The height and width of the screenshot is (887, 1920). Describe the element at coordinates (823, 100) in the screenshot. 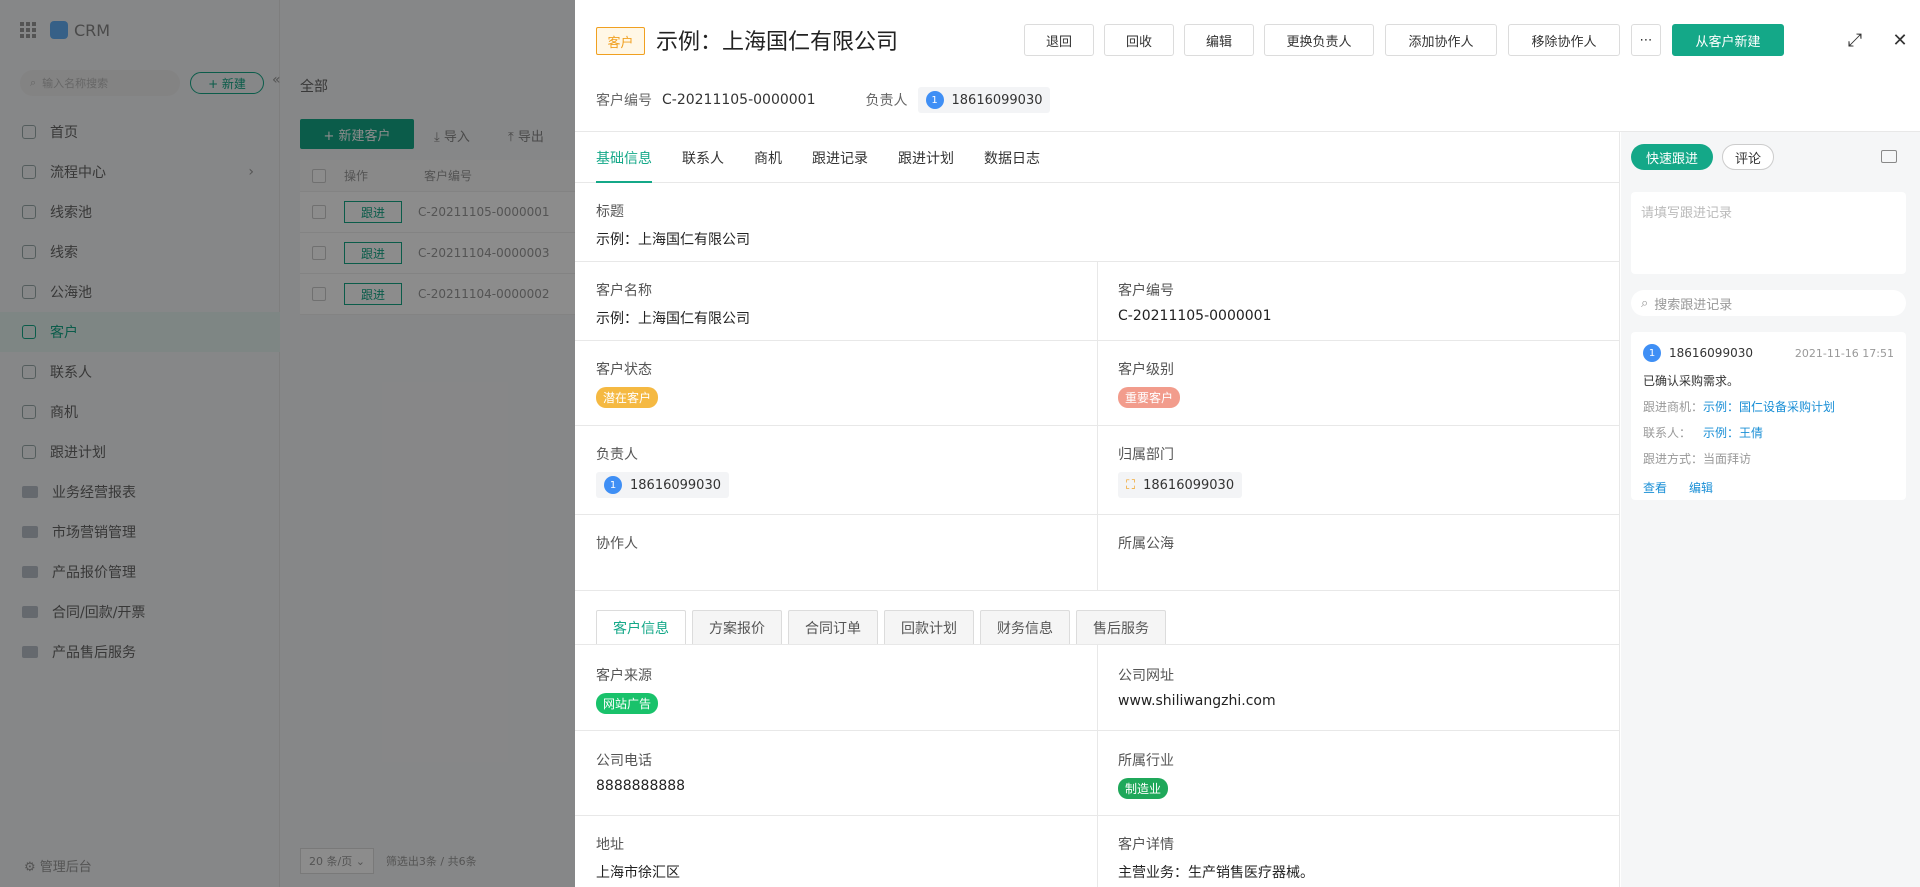

I see `header-meta: 客户编号 C-20211105-0000001 负责人 1 18616099030` at that location.